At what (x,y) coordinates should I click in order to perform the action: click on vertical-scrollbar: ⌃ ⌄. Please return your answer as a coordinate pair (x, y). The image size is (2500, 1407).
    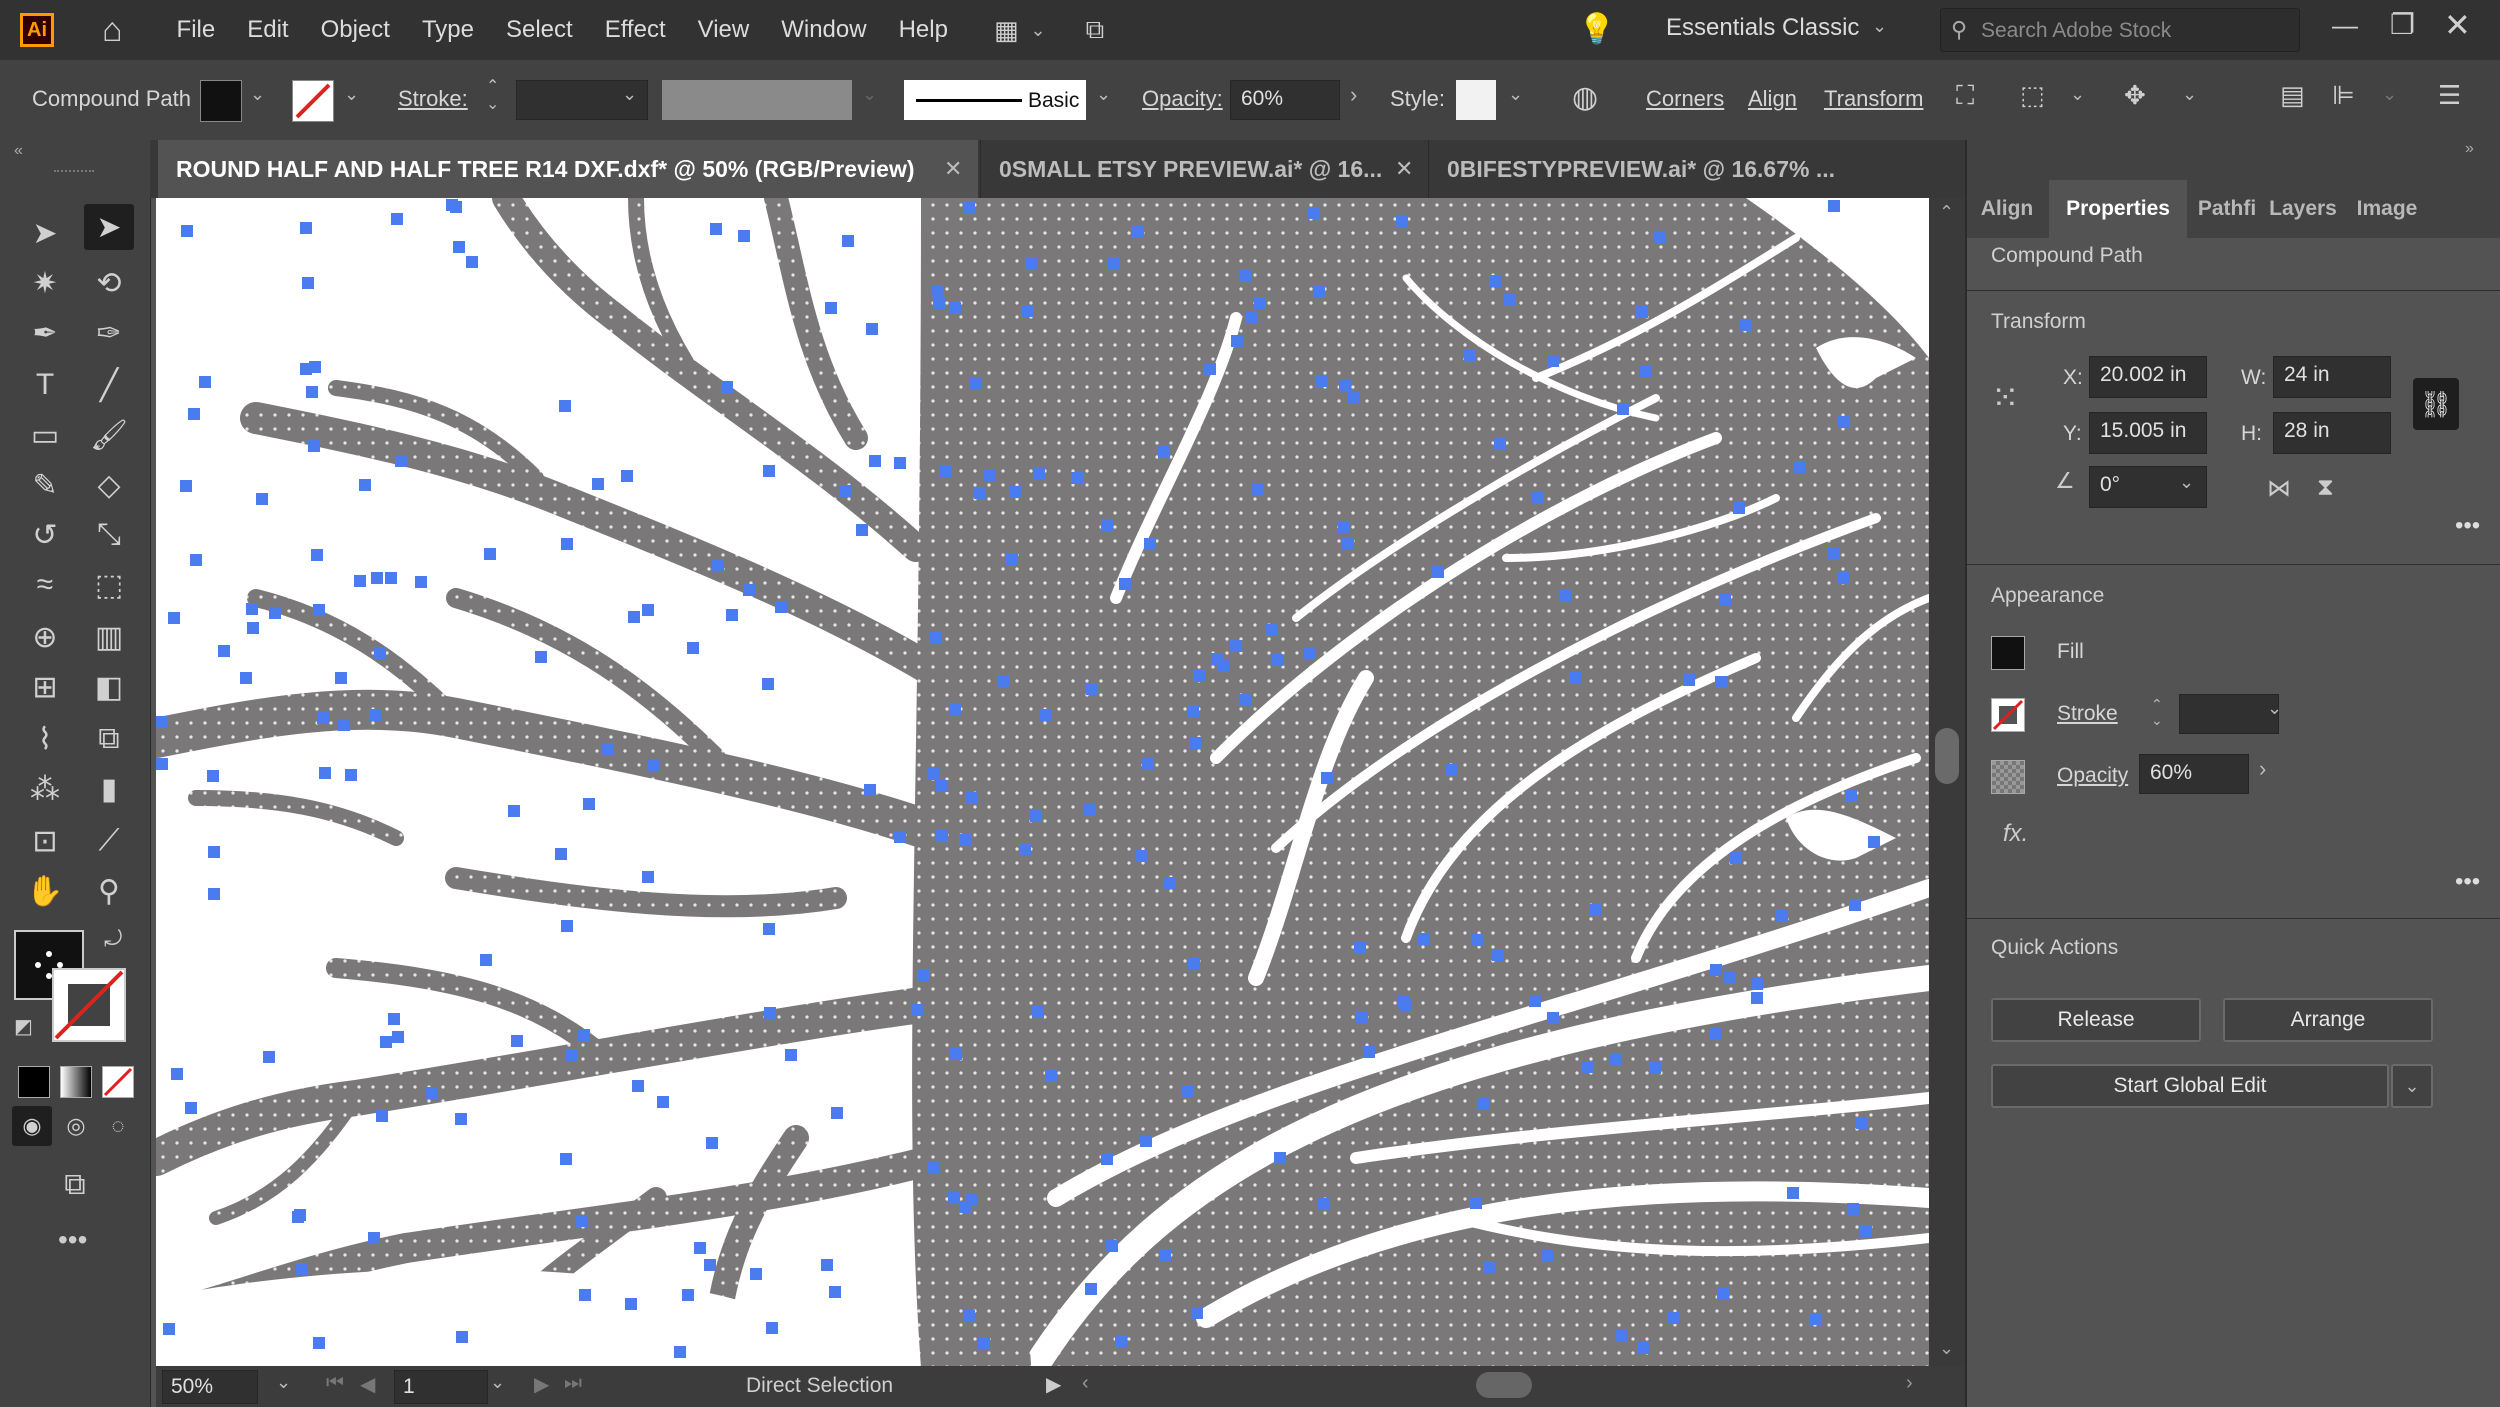
    Looking at the image, I should click on (1947, 782).